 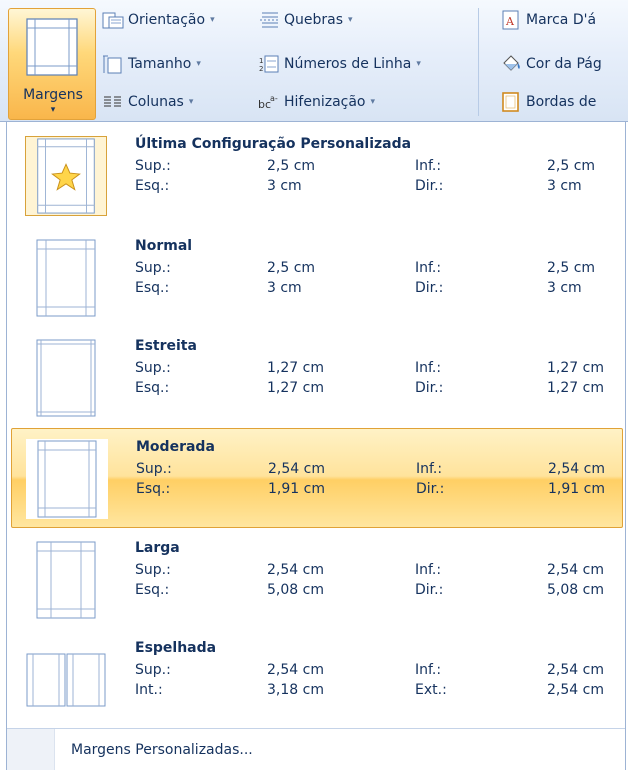 What do you see at coordinates (52, 64) in the screenshot?
I see `margins-button: Margens ▾` at bounding box center [52, 64].